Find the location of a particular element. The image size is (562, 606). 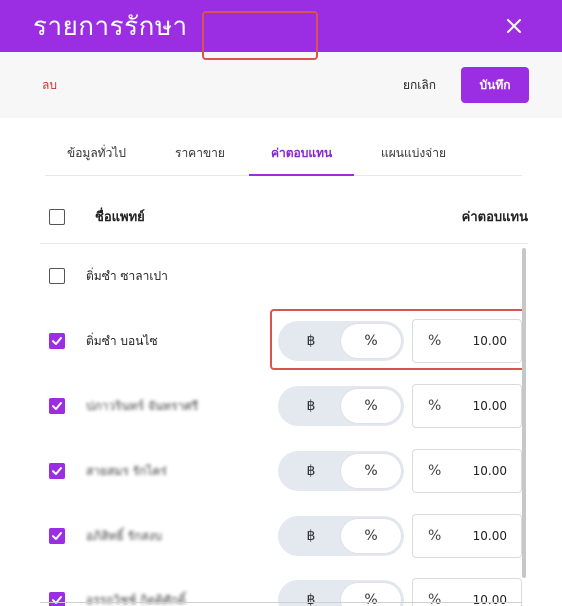

tab-commission: ค่าตอบแทน is located at coordinates (301, 160).